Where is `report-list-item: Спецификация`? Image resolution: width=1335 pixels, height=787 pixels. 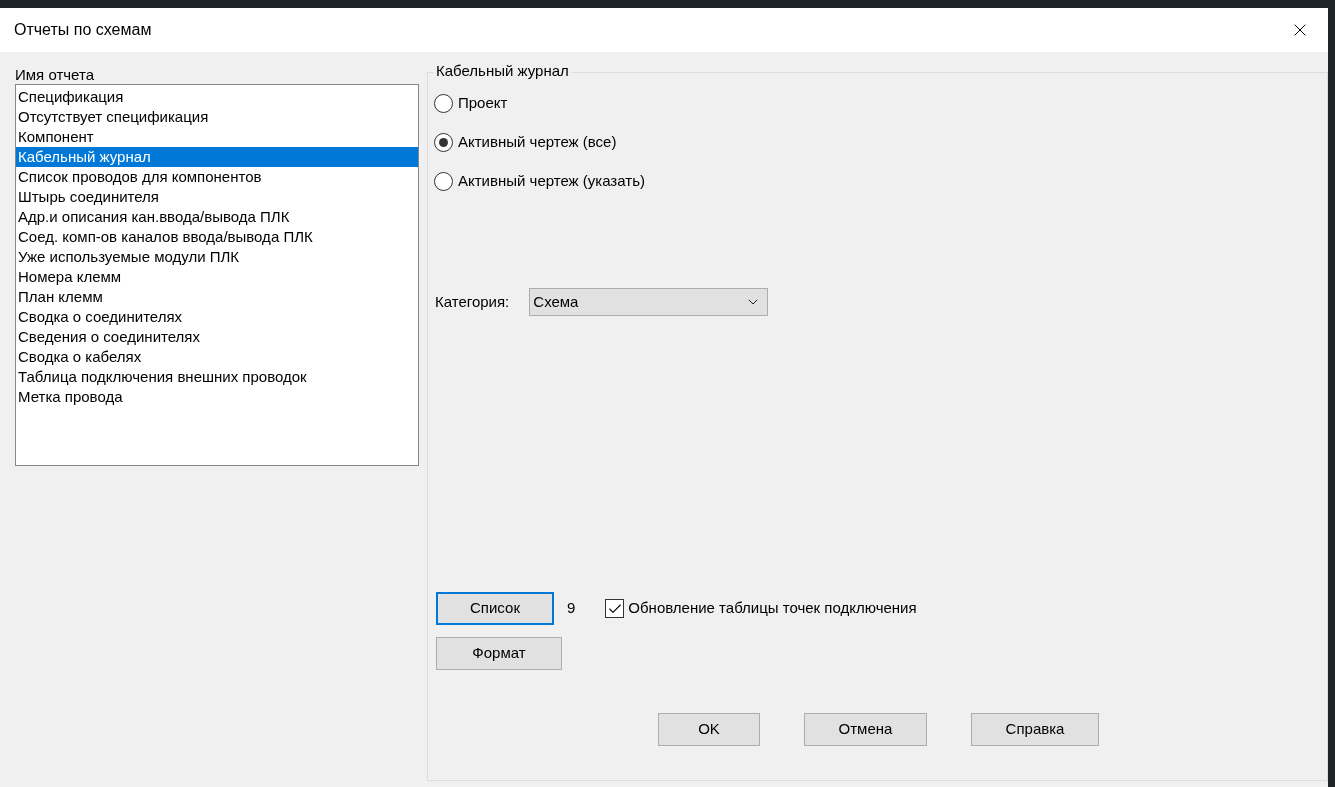 report-list-item: Спецификация is located at coordinates (217, 97).